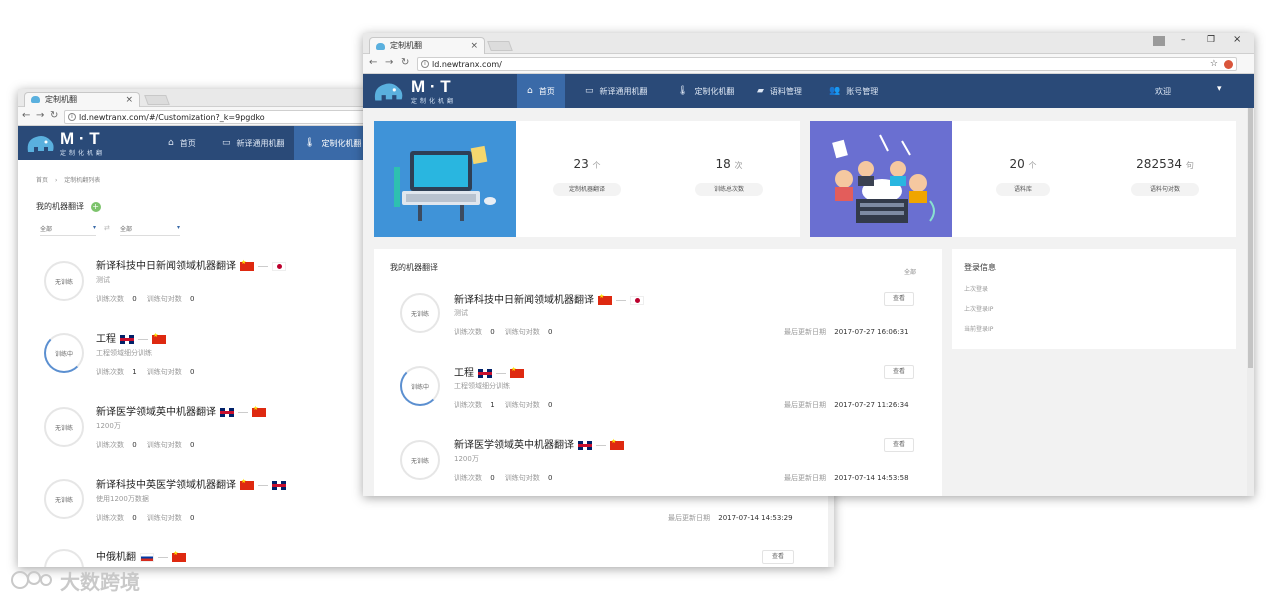 This screenshot has width=1280, height=604. I want to click on uk-flag-icon, so click(279, 485).